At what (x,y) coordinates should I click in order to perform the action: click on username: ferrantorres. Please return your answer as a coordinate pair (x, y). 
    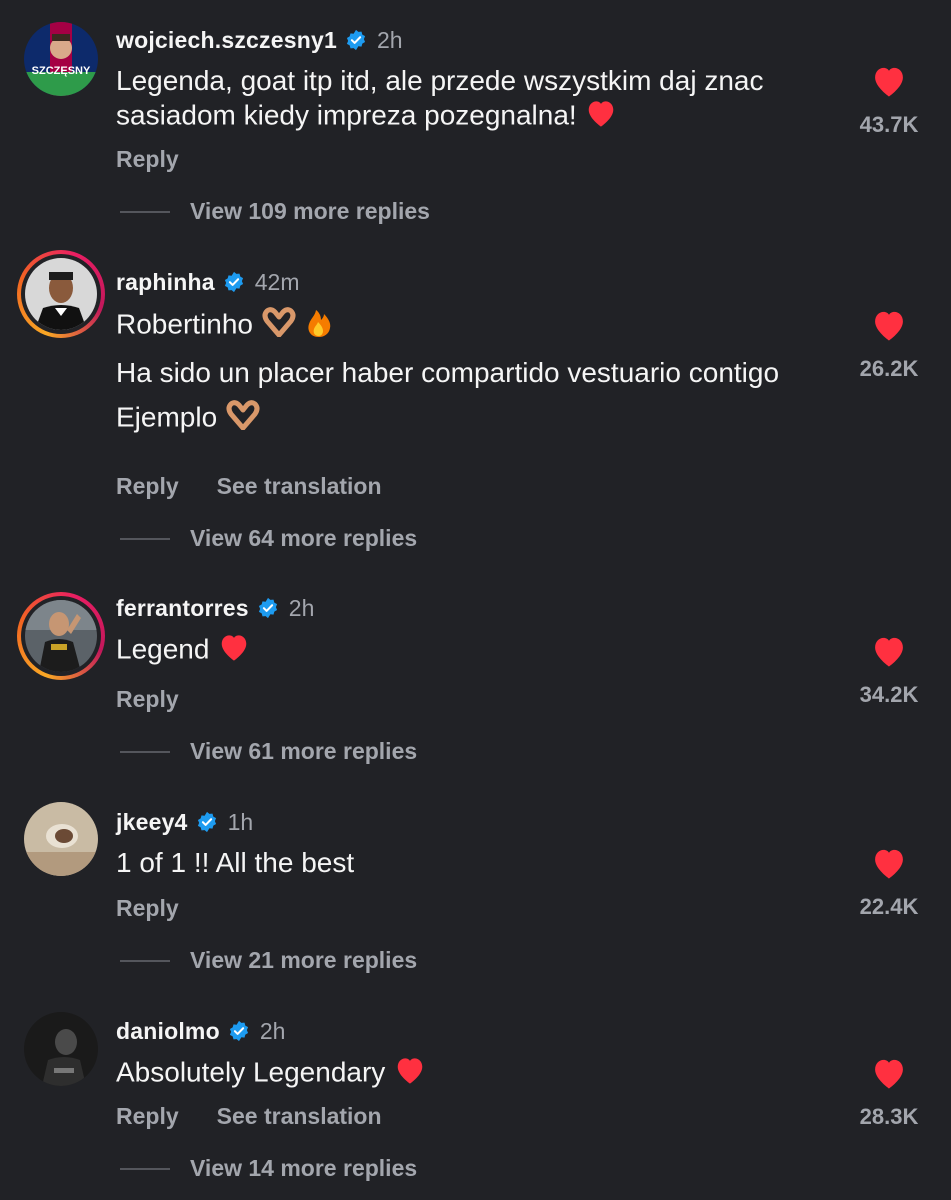
    Looking at the image, I should click on (182, 608).